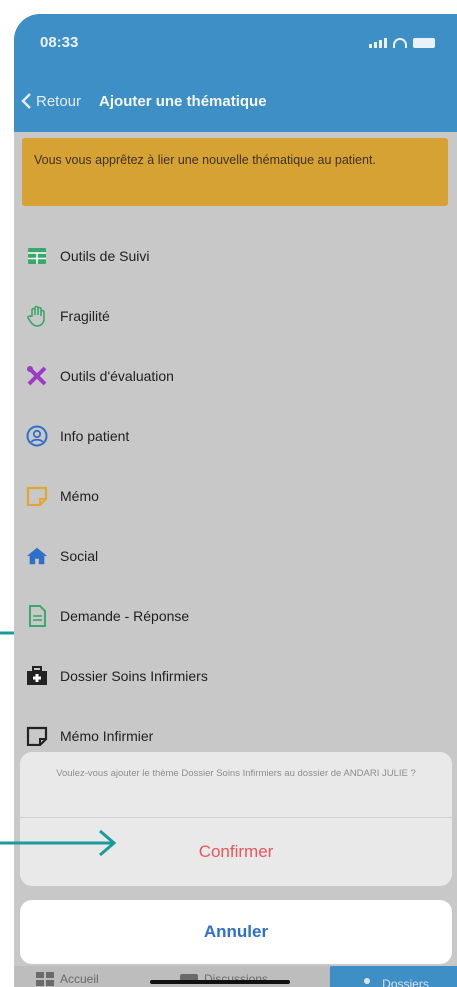 This screenshot has height=987, width=457. What do you see at coordinates (226, 676) in the screenshot?
I see `list-item-dossier-soins-infirmiers: Dossier Soins Infirmiers` at bounding box center [226, 676].